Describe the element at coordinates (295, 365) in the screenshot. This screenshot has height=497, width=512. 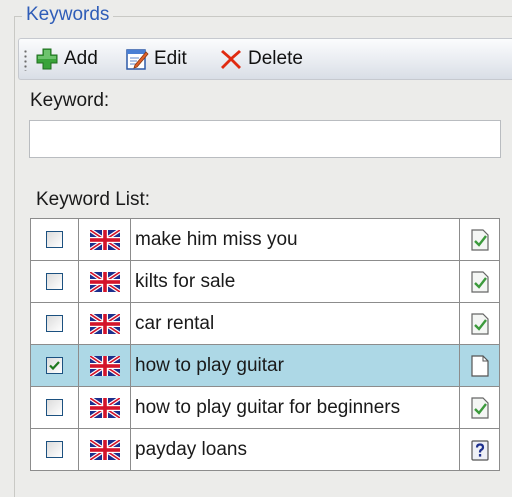
I see `keyword-text: how to play guitar` at that location.